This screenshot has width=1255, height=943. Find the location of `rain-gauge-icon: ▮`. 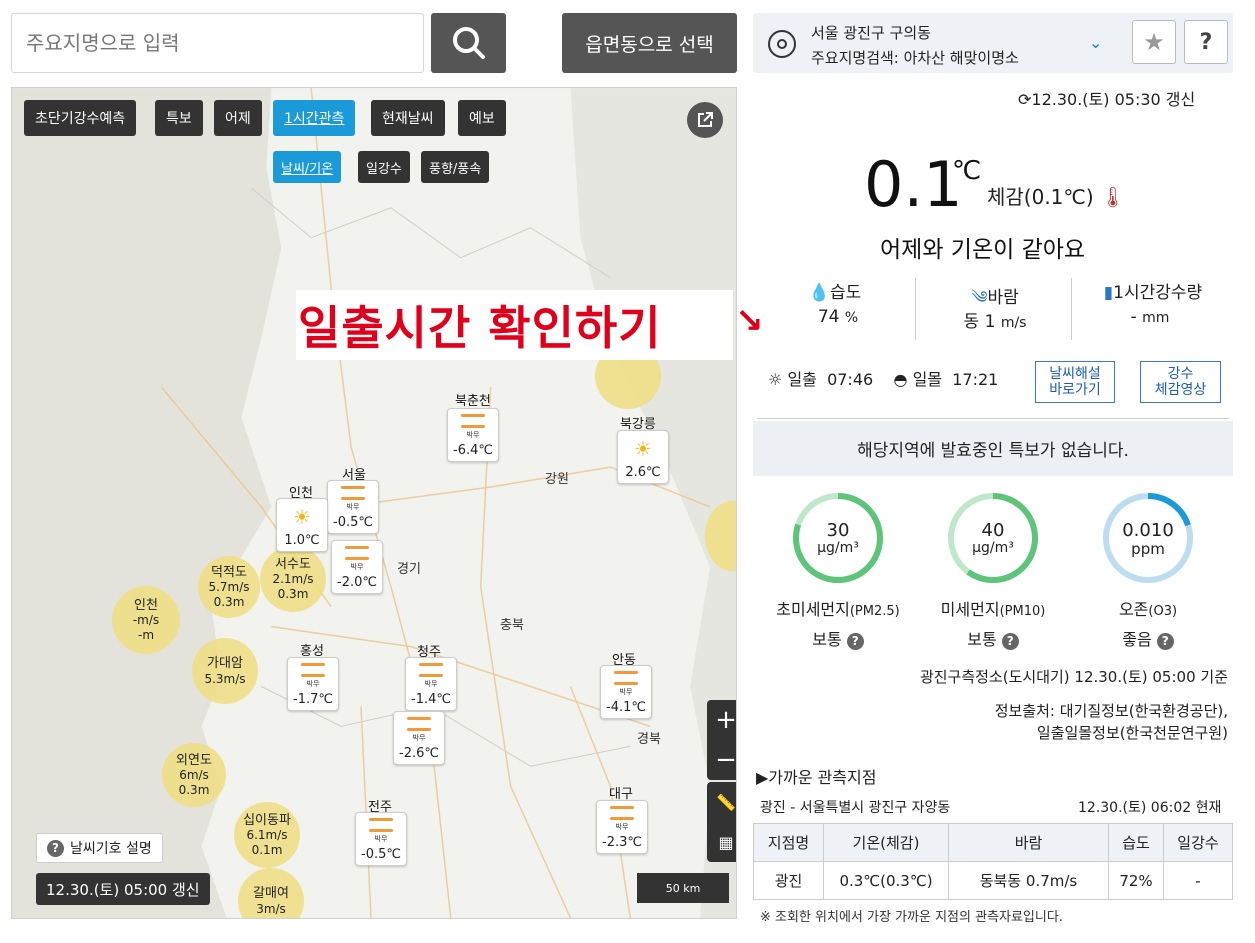

rain-gauge-icon: ▮ is located at coordinates (1108, 293).